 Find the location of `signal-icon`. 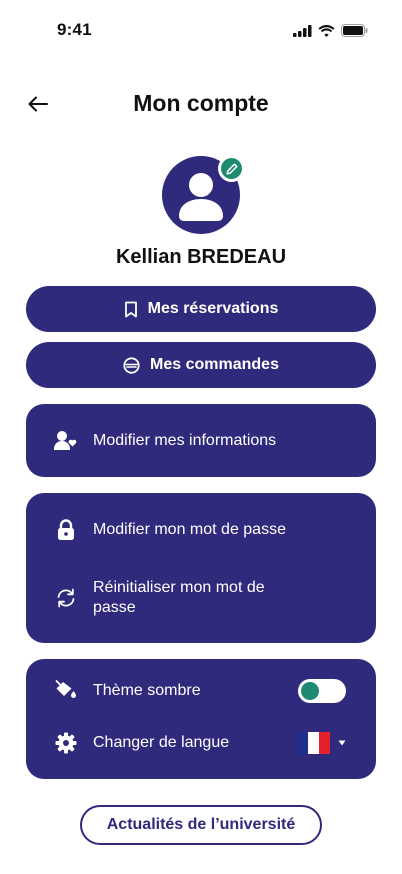

signal-icon is located at coordinates (302, 30).